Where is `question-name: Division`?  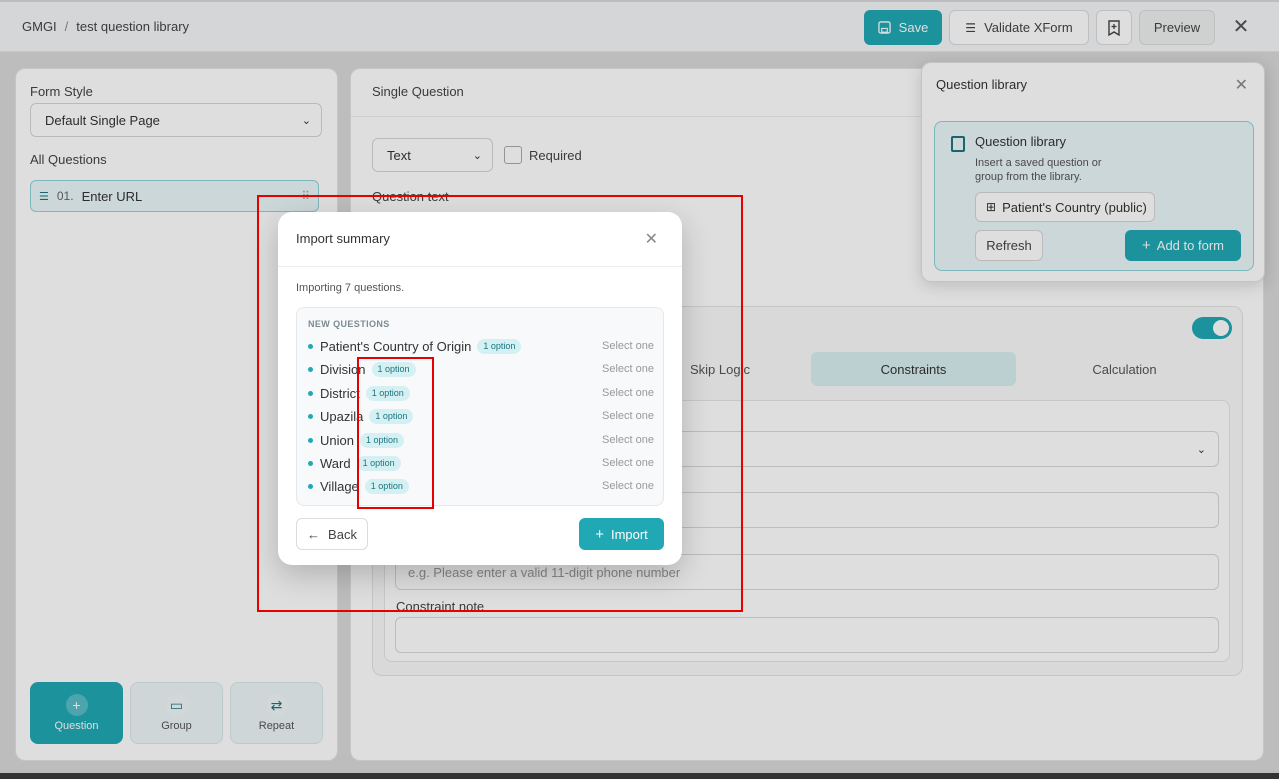
question-name: Division is located at coordinates (343, 369).